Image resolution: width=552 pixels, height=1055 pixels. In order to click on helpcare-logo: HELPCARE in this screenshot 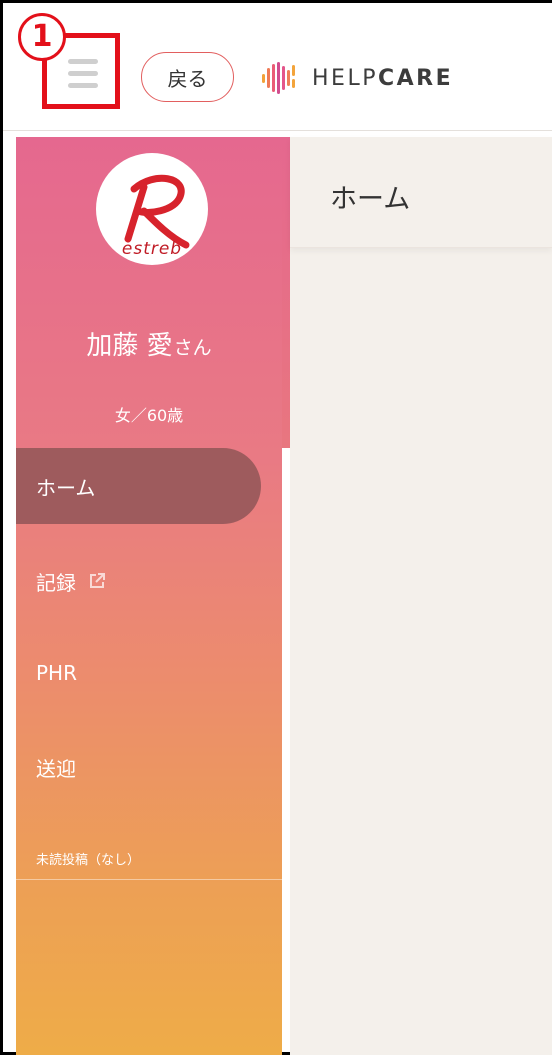, I will do `click(357, 78)`.